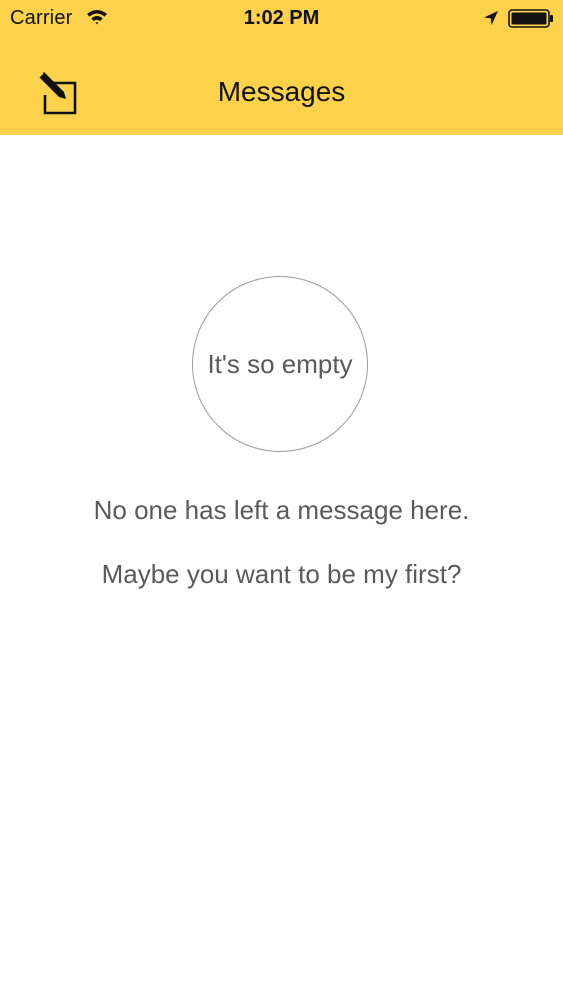 Image resolution: width=563 pixels, height=1000 pixels. What do you see at coordinates (281, 91) in the screenshot?
I see `page-title: Messages` at bounding box center [281, 91].